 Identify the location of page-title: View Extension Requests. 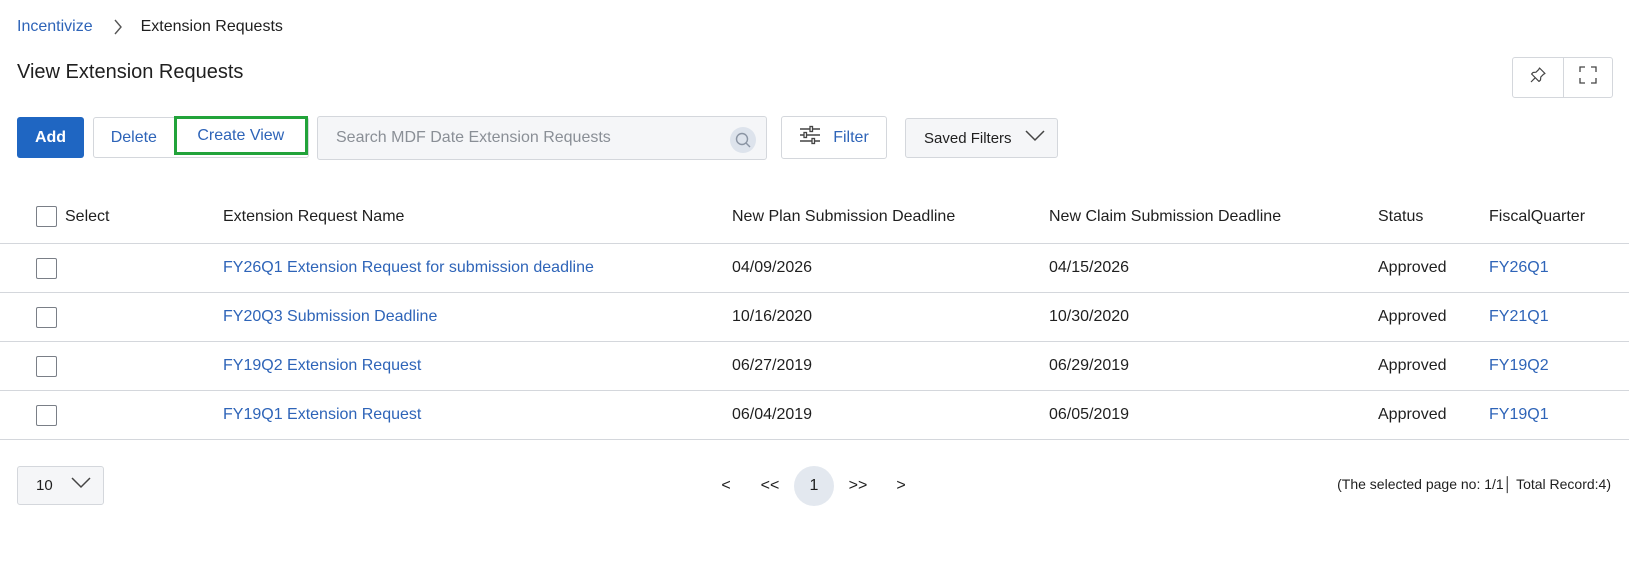
(130, 72).